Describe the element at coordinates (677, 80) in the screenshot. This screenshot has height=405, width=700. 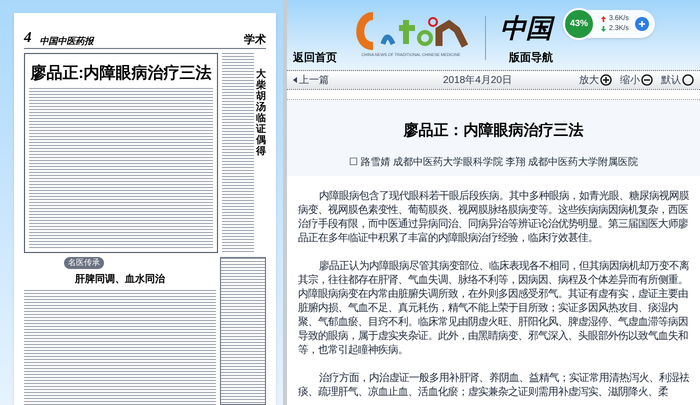
I see `zoom-control: 默认` at that location.